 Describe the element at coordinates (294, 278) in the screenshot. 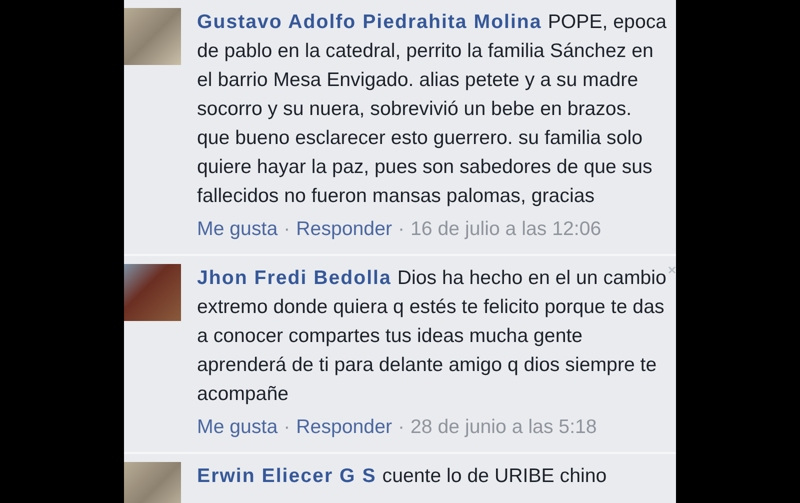

I see `author-link: Jhon Fredi Bedolla` at that location.